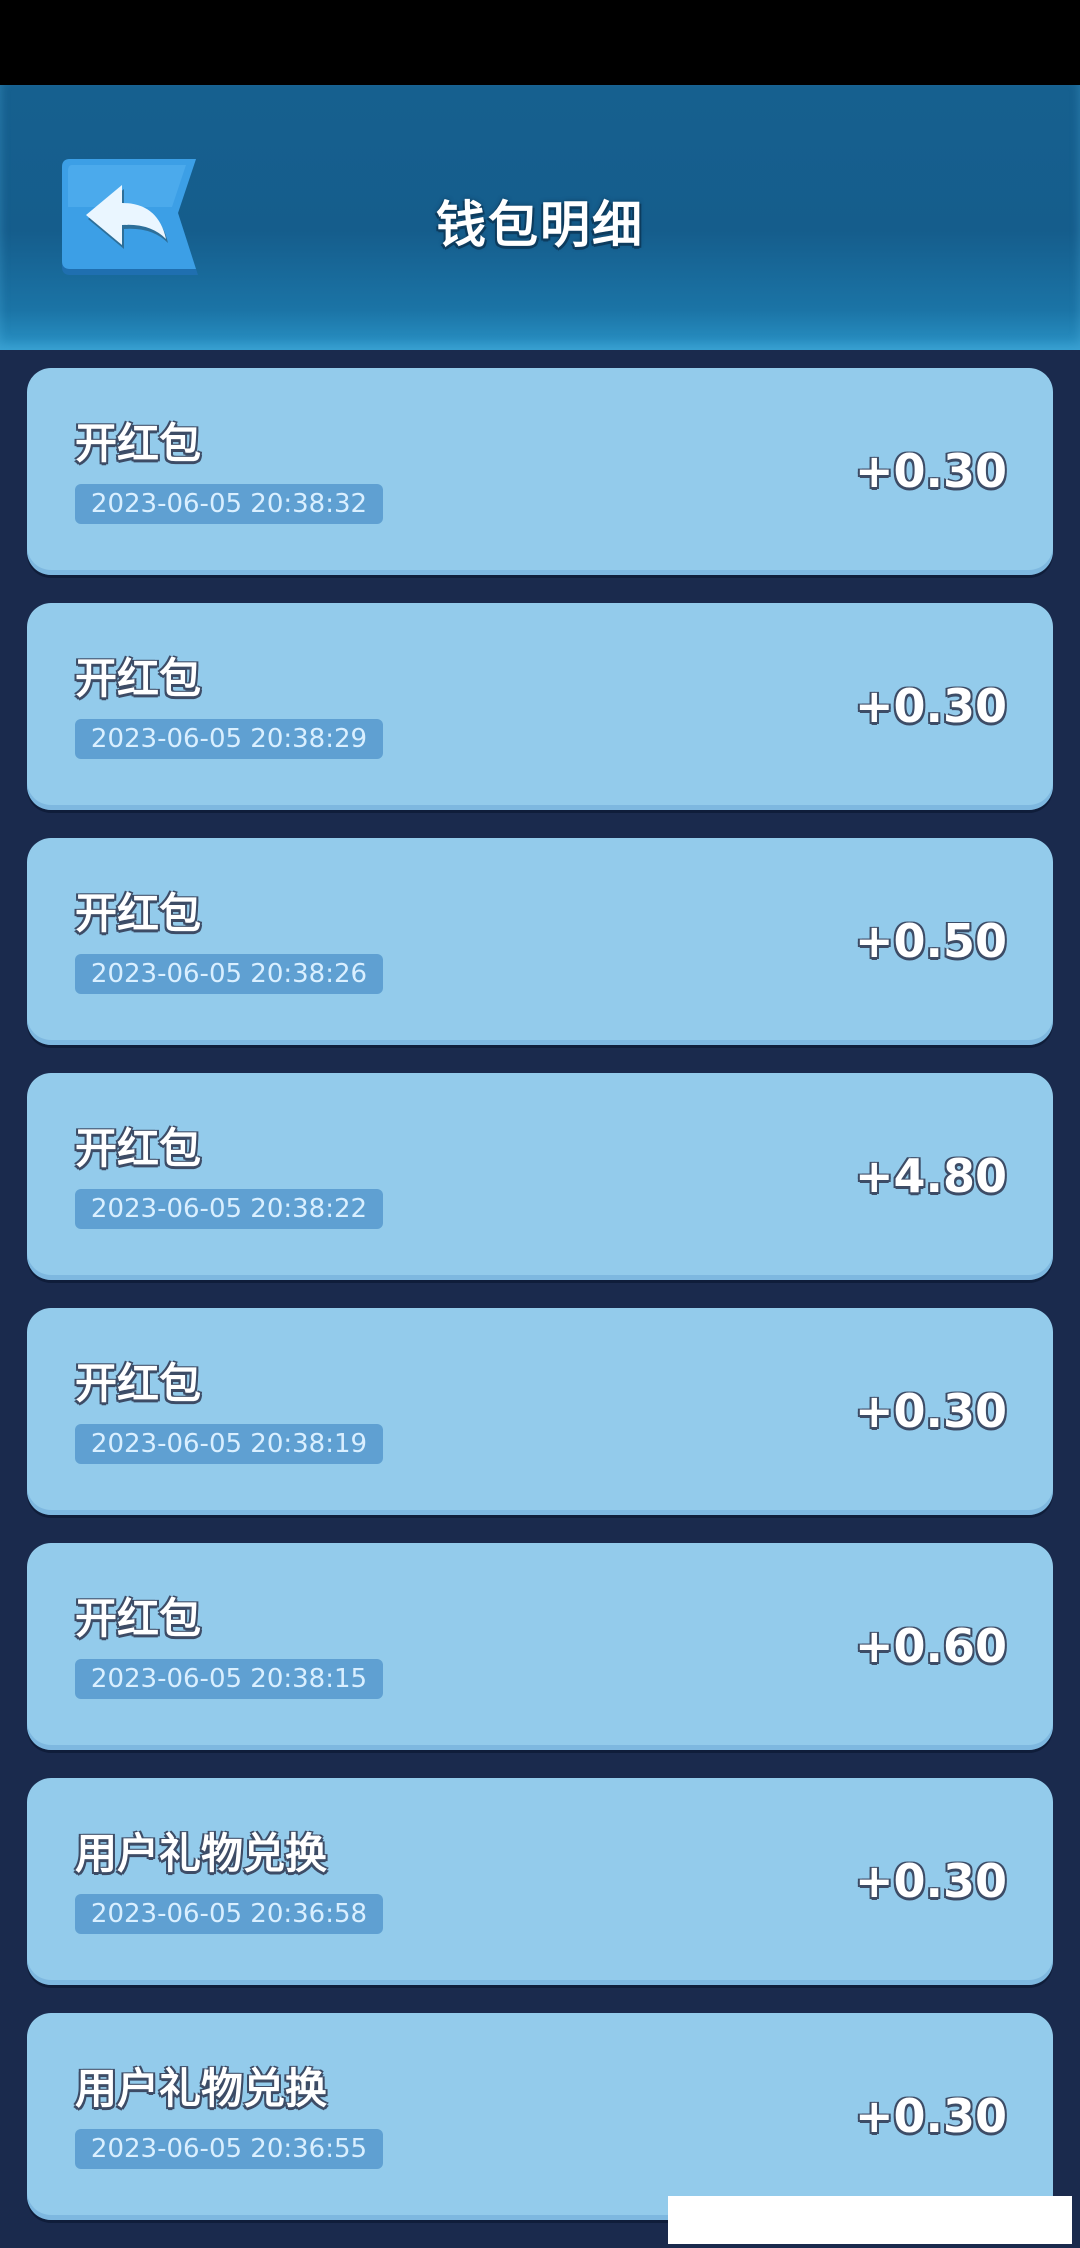  I want to click on transaction-card: 开红包 2023-06-05 20:38:32 +0.30, so click(540, 471).